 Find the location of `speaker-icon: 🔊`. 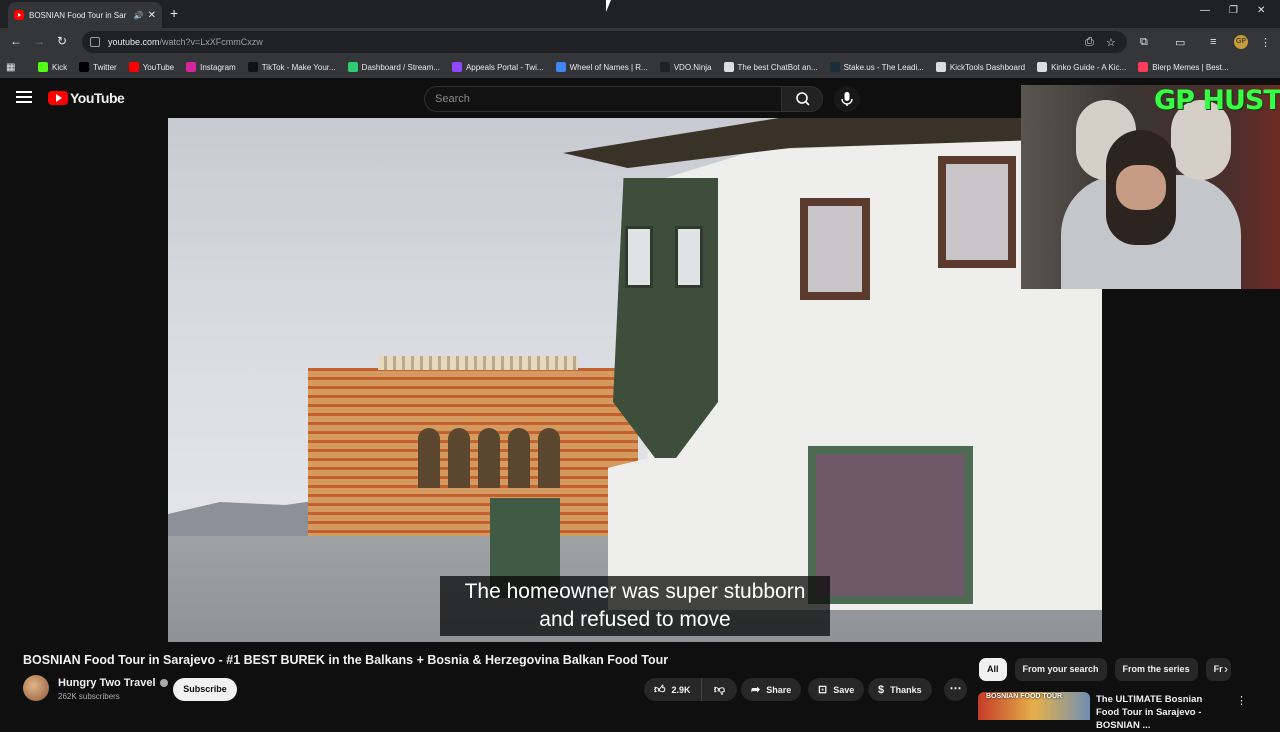

speaker-icon: 🔊 is located at coordinates (139, 15).